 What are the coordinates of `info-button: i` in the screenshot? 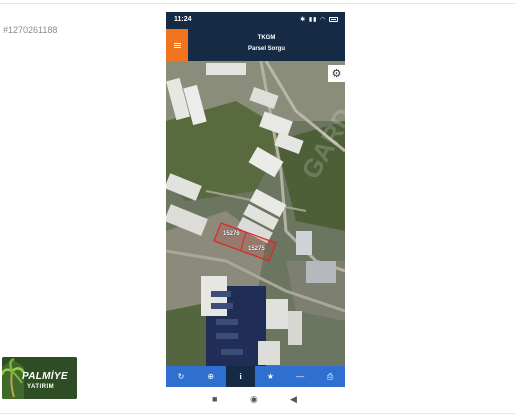 It's located at (240, 376).